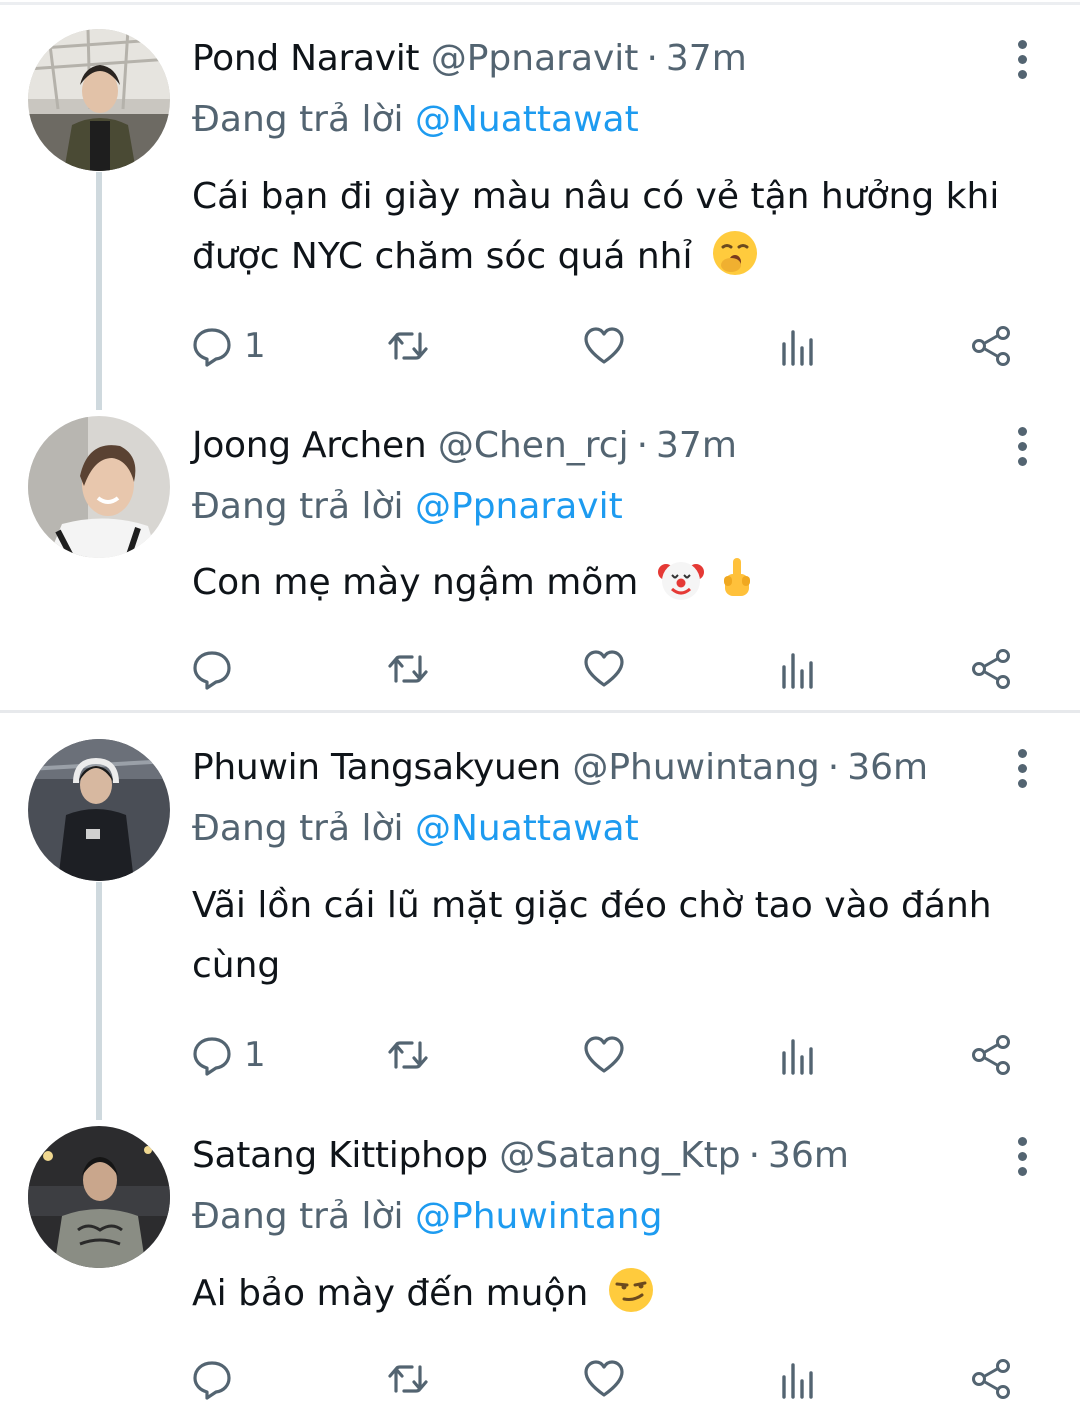 The height and width of the screenshot is (1424, 1080). Describe the element at coordinates (306, 58) in the screenshot. I see `display-name: Pond Naravit` at that location.